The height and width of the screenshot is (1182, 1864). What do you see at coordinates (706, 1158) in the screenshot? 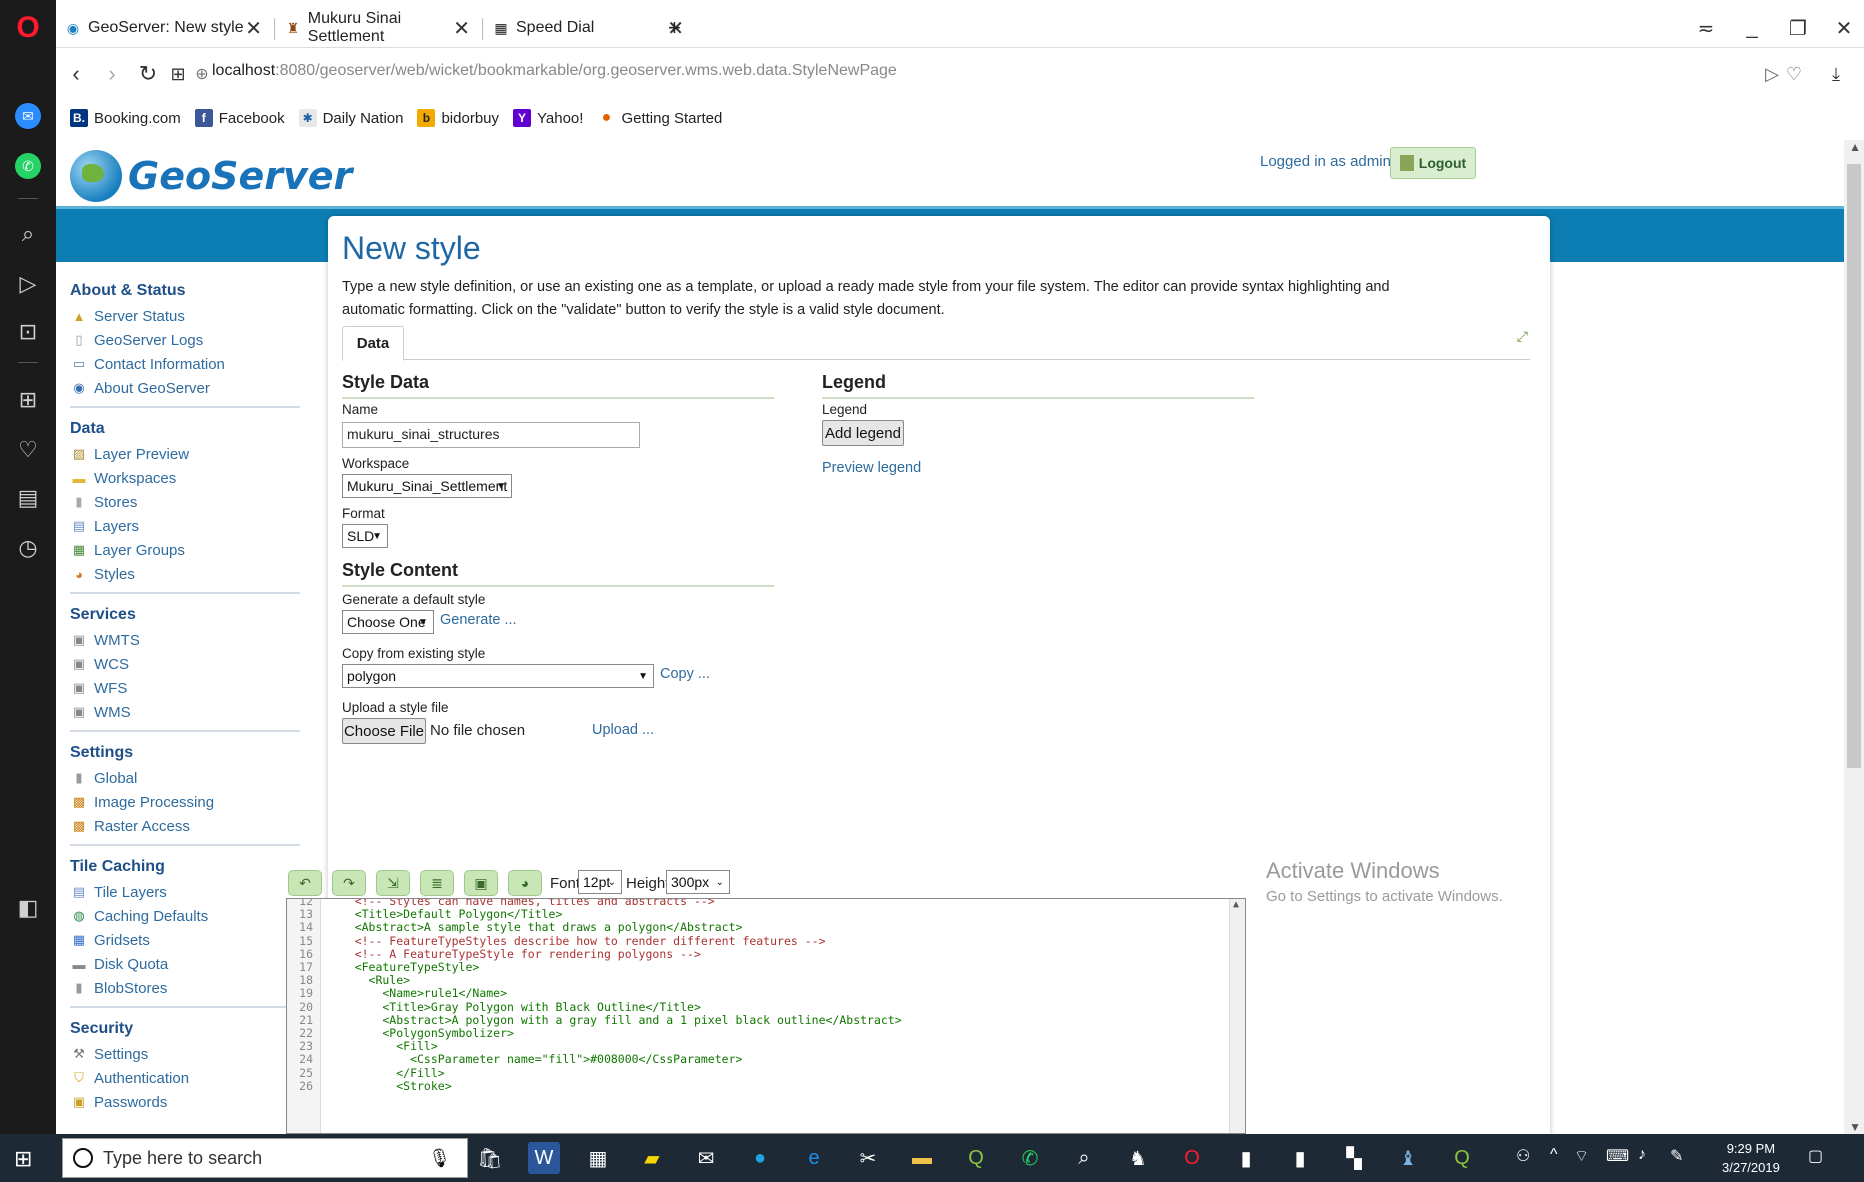
I see `mail-icon: ✉` at bounding box center [706, 1158].